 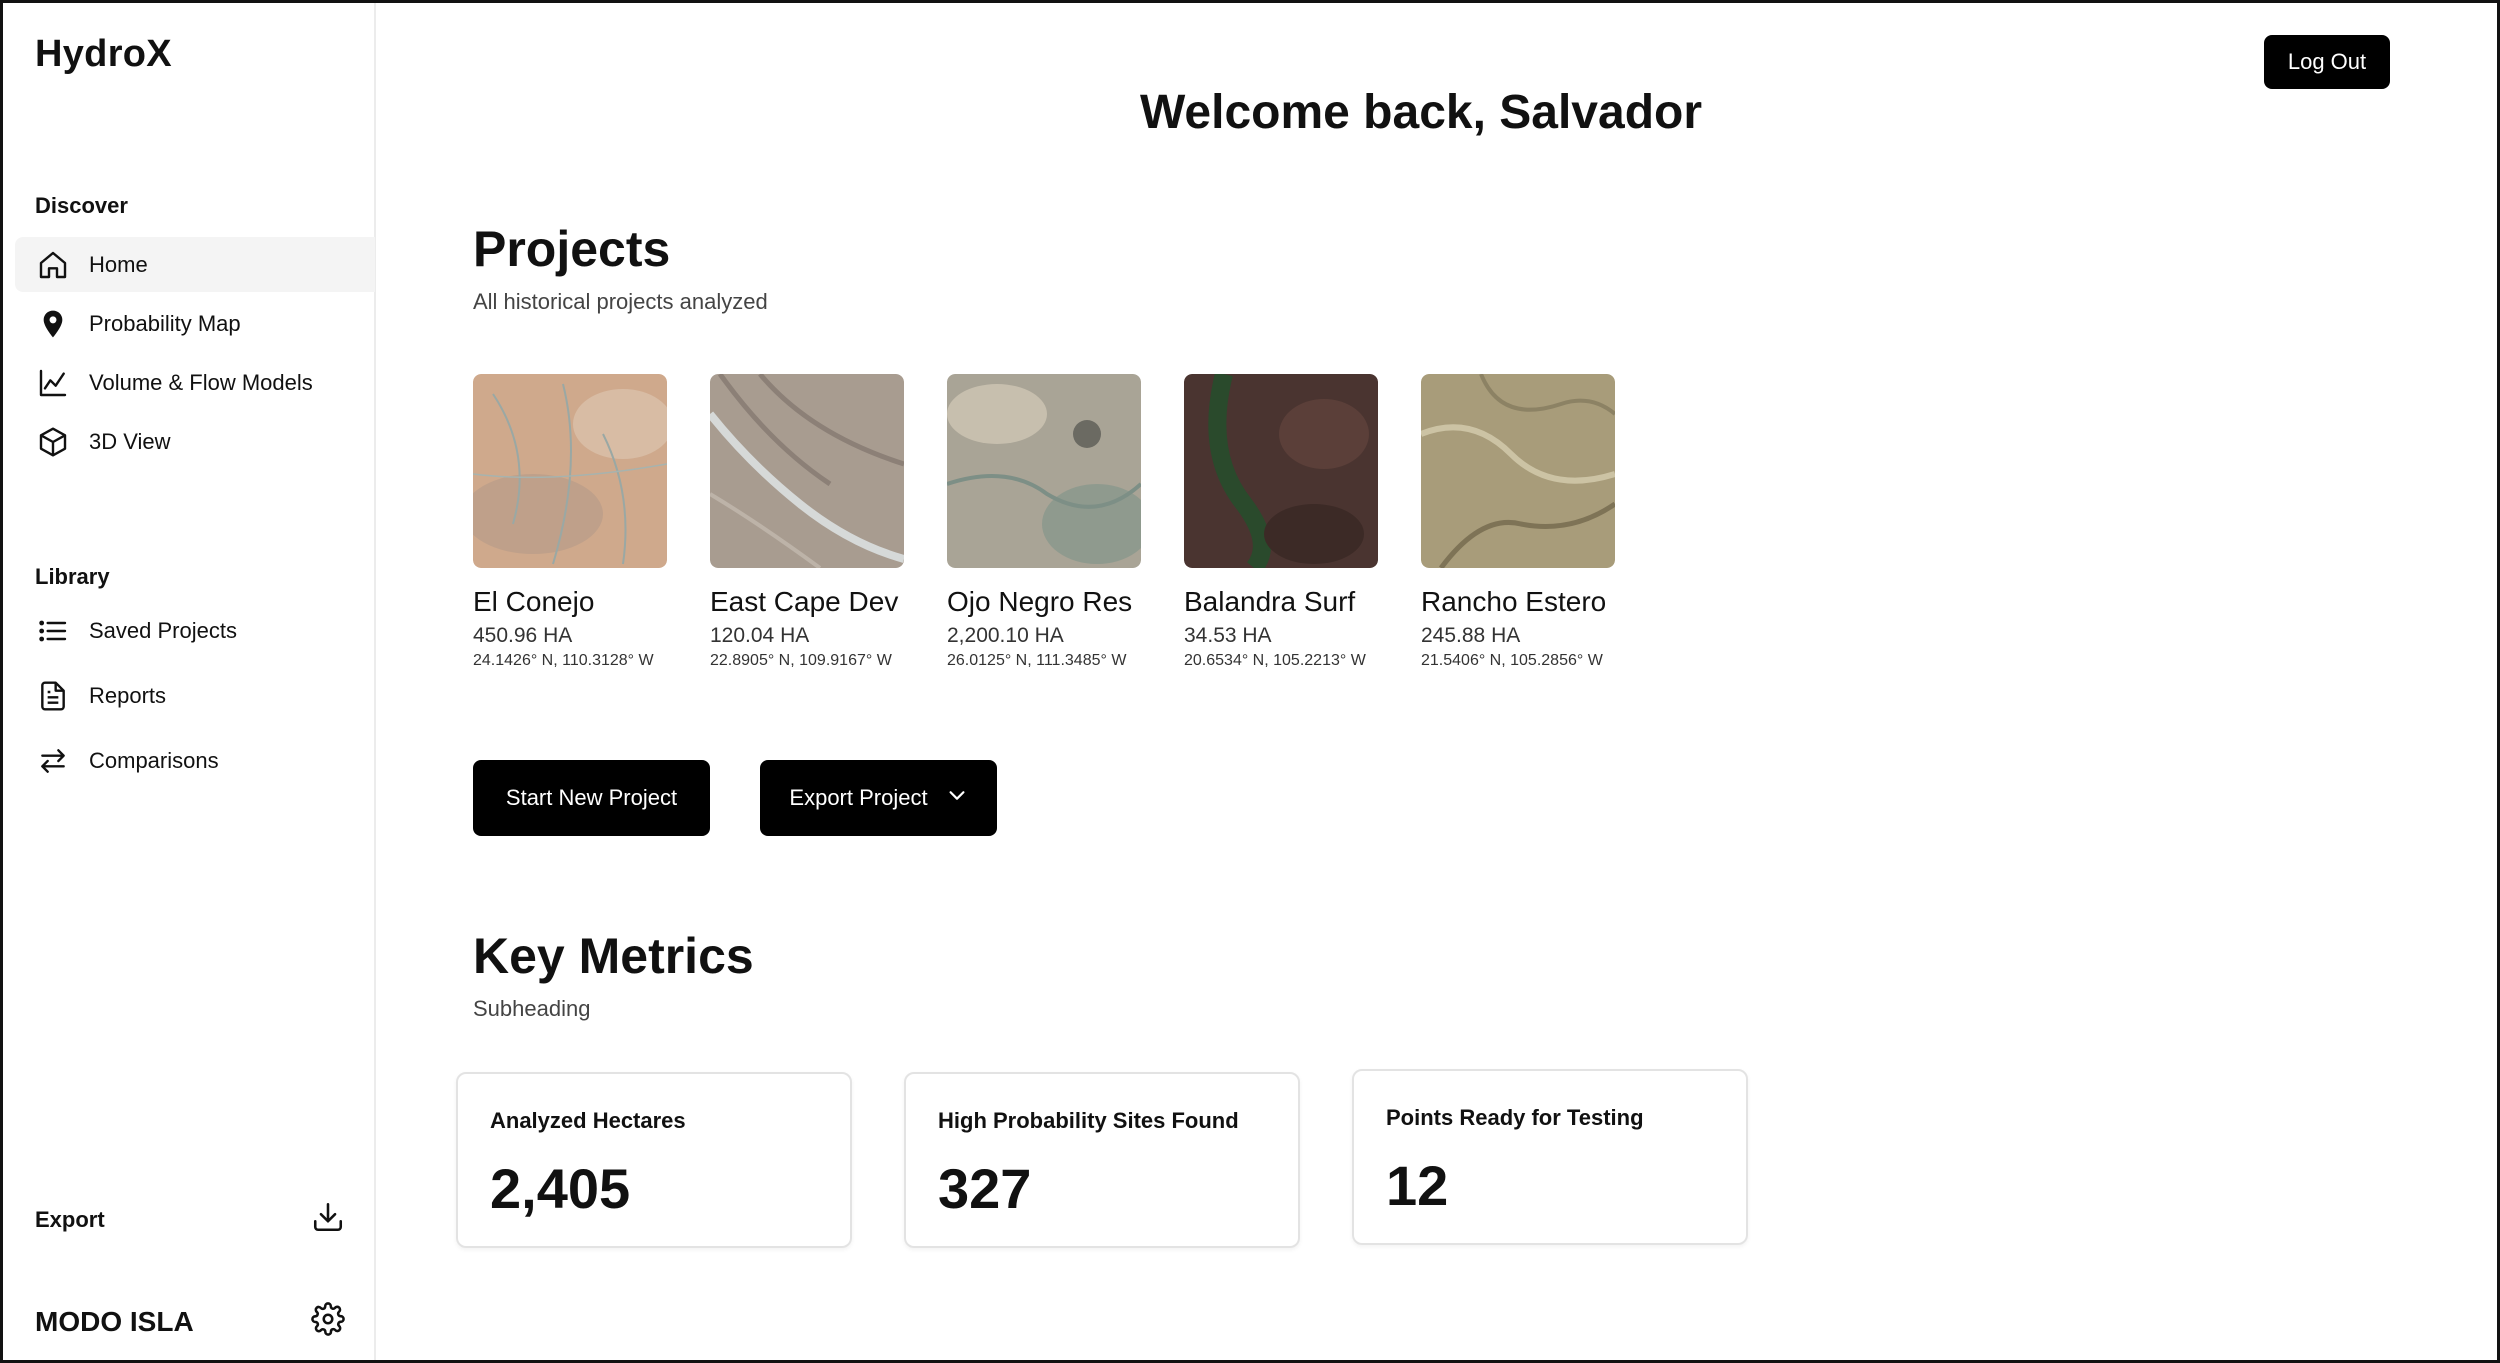 What do you see at coordinates (1421, 112) in the screenshot?
I see `welcome-heading: Welcome back, Salvador` at bounding box center [1421, 112].